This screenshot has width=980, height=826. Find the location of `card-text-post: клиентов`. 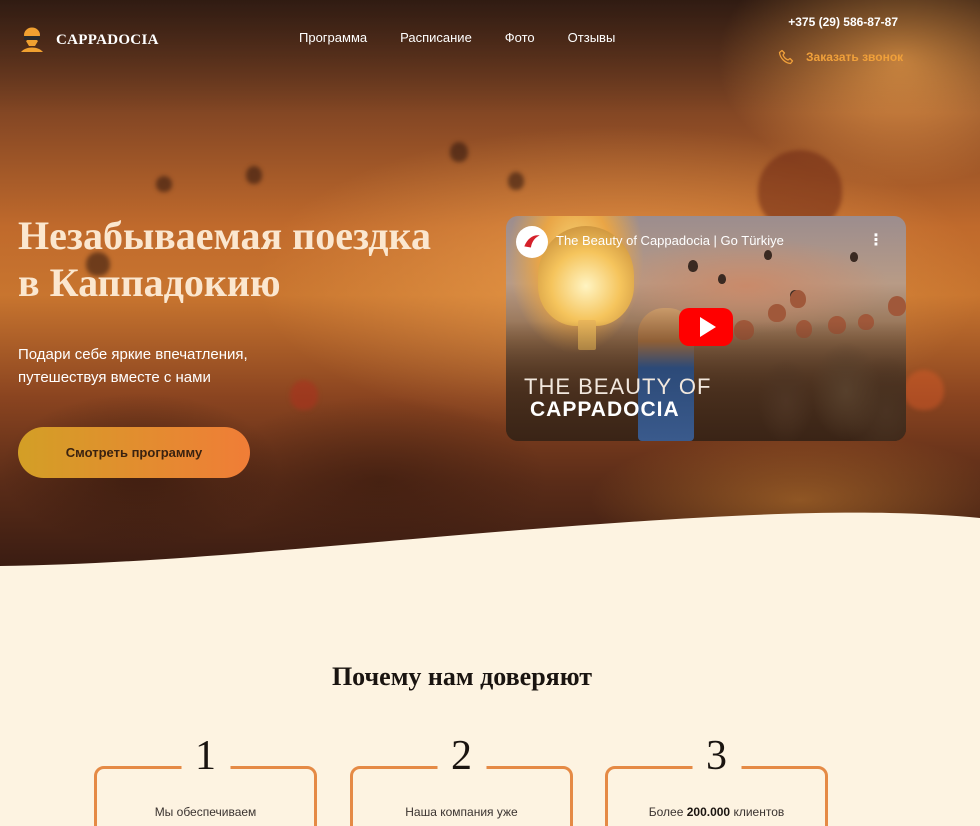

card-text-post: клиентов is located at coordinates (757, 812).